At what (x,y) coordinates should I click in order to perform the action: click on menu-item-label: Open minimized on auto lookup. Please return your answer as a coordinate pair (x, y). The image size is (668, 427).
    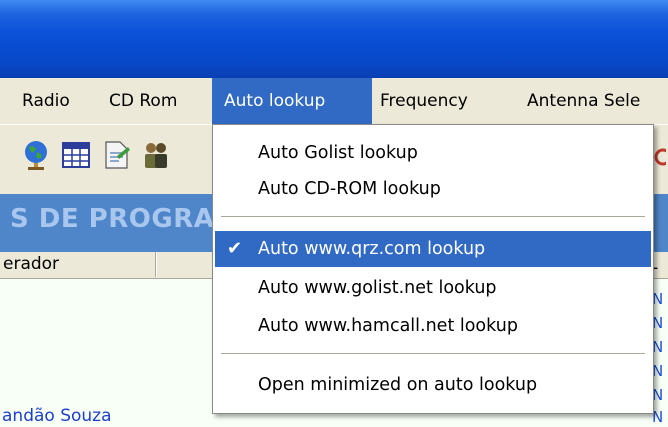
    Looking at the image, I should click on (398, 385).